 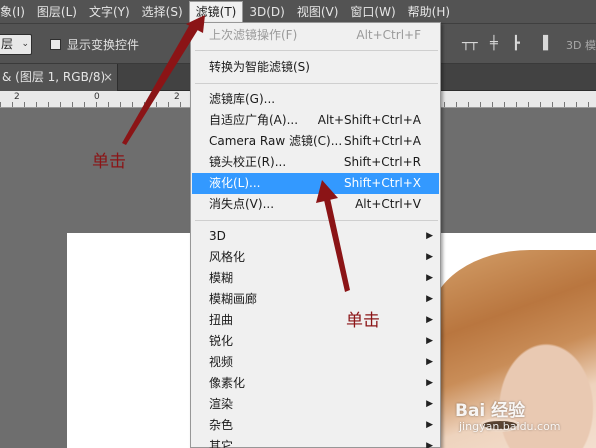 What do you see at coordinates (227, 257) in the screenshot?
I see `menu-item-label: 风格化` at bounding box center [227, 257].